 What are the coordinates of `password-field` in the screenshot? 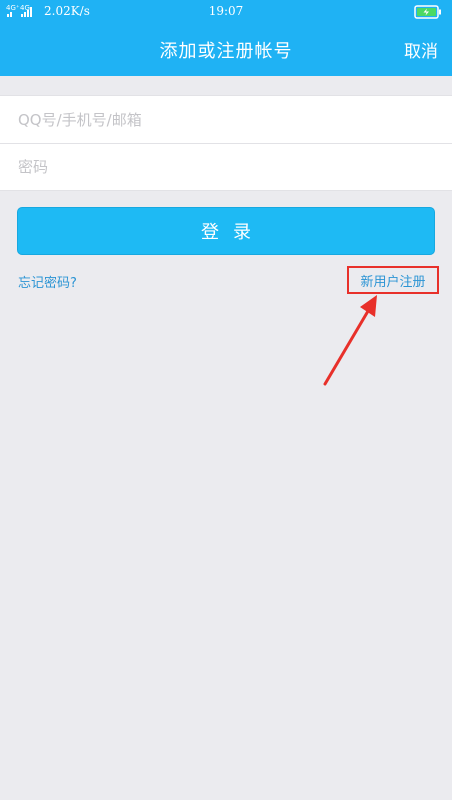 It's located at (226, 166).